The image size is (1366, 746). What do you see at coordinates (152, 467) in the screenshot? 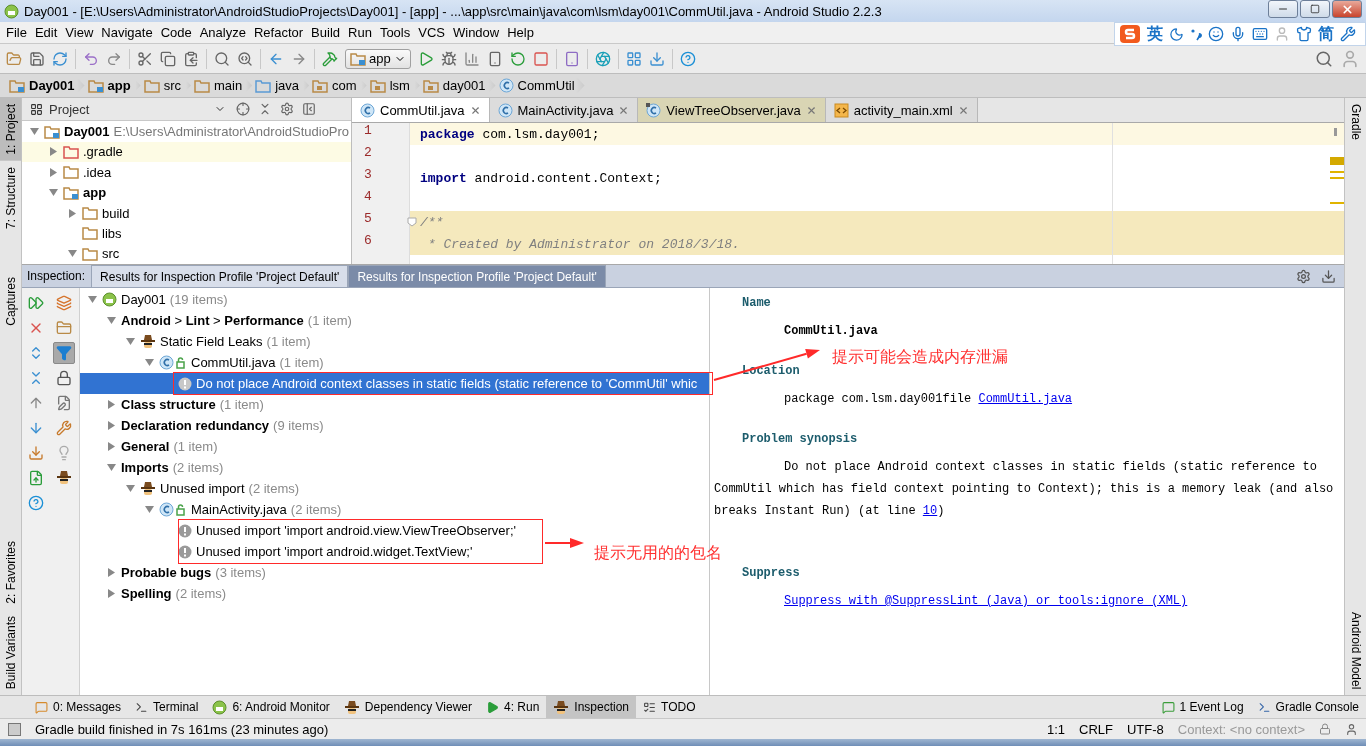
I see `inspection-tree-item: Imports (2 items)` at bounding box center [152, 467].